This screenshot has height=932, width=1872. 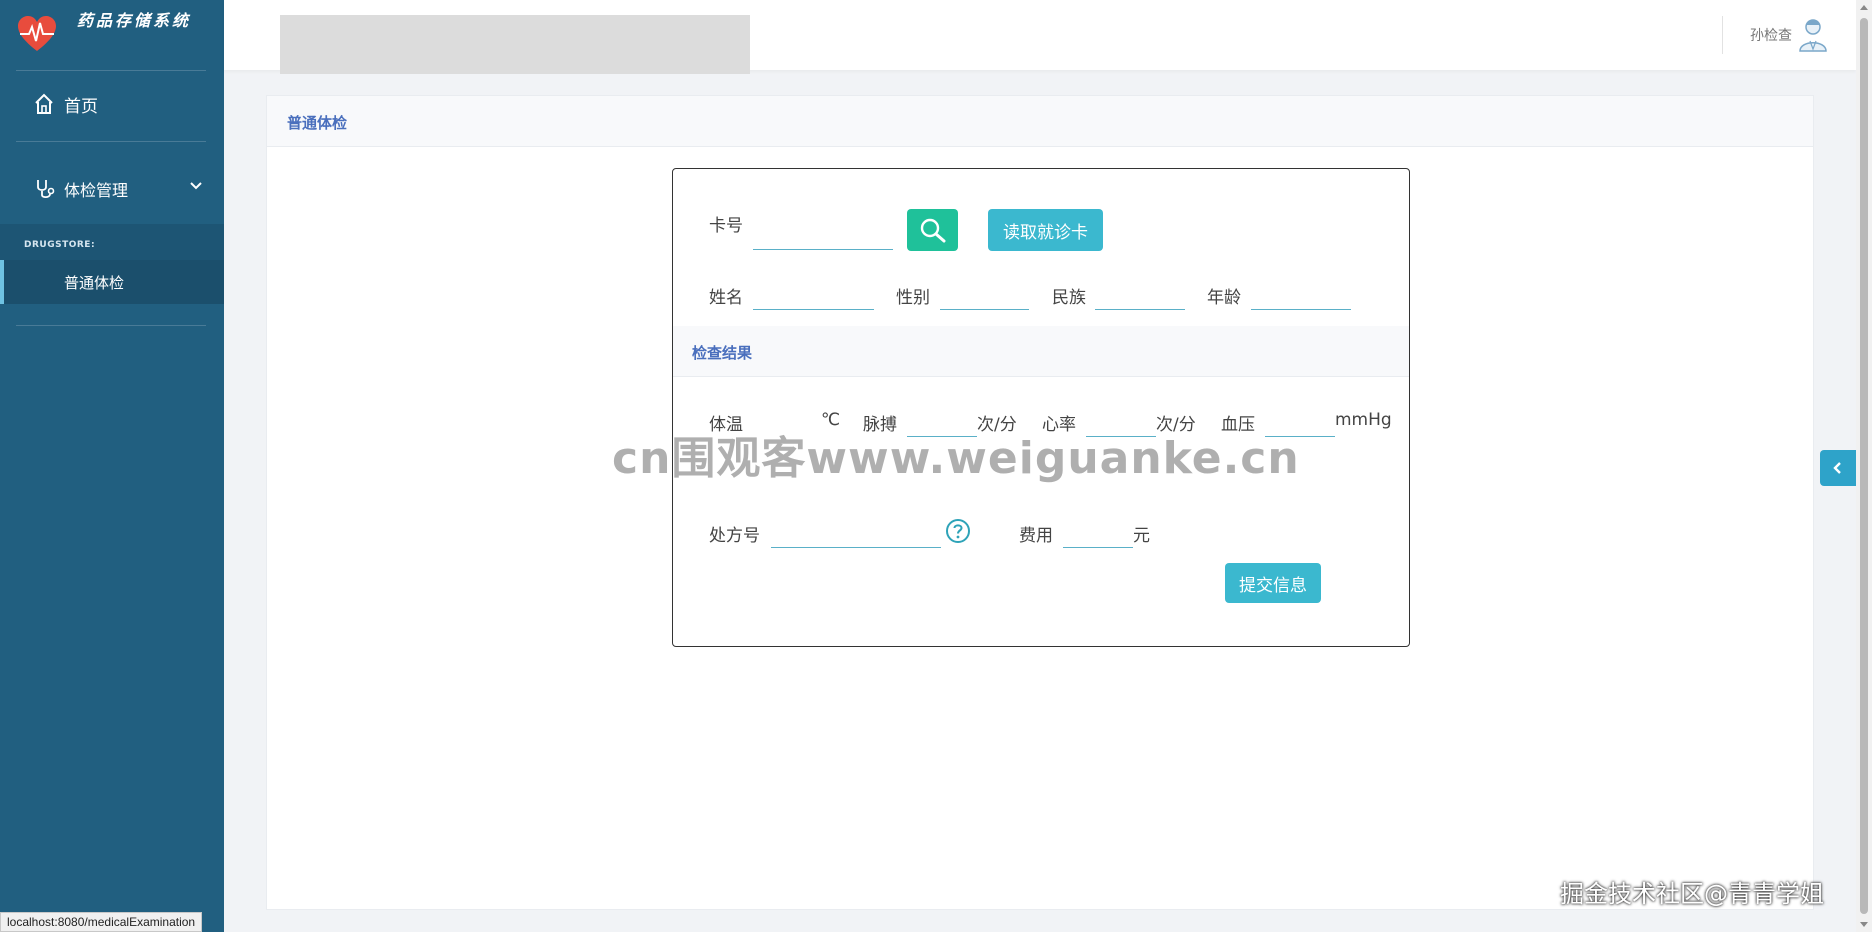 I want to click on gender-label: 性别, so click(x=913, y=298).